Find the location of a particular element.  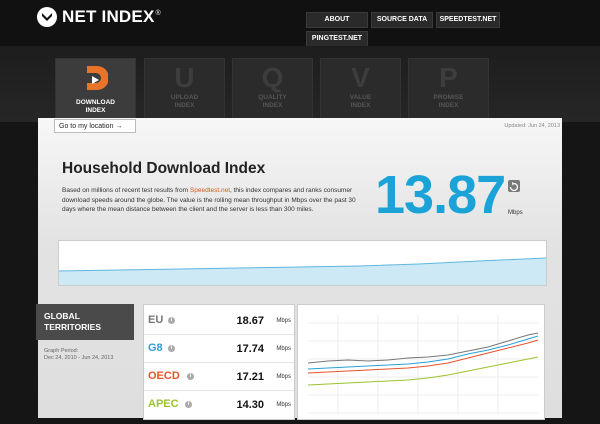

tab-download-index: DOWNLOAD INDEX is located at coordinates (95, 89).